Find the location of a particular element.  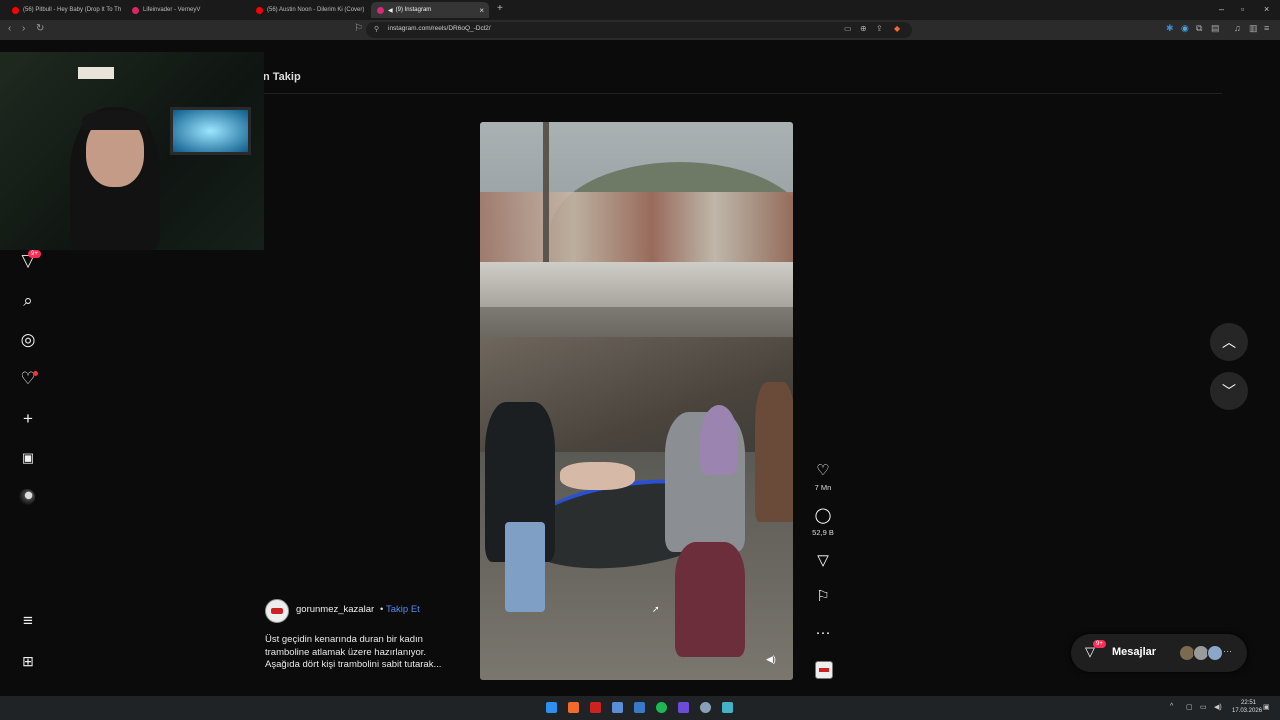

extension-icon: ✱ is located at coordinates (1170, 28).